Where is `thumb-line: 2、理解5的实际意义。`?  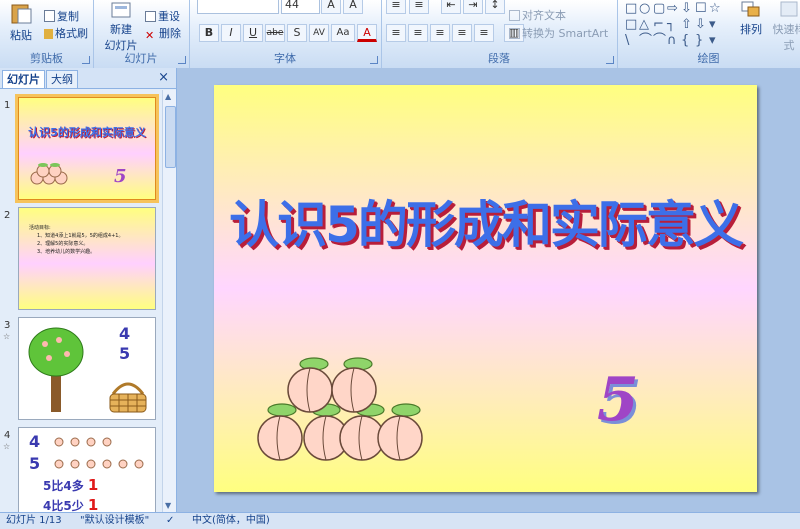 thumb-line: 2、理解5的实际意义。 is located at coordinates (63, 244).